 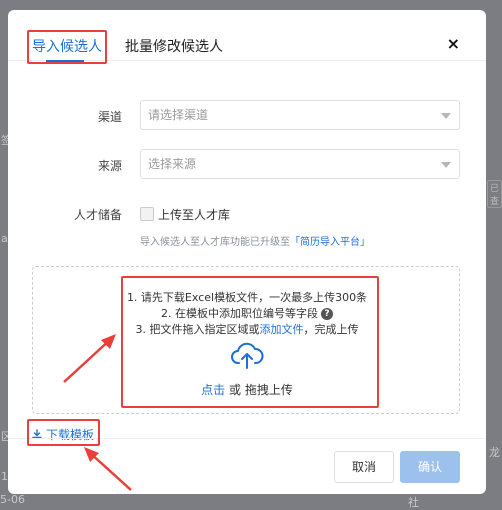 I want to click on channel-label: 渠道, so click(x=109, y=117).